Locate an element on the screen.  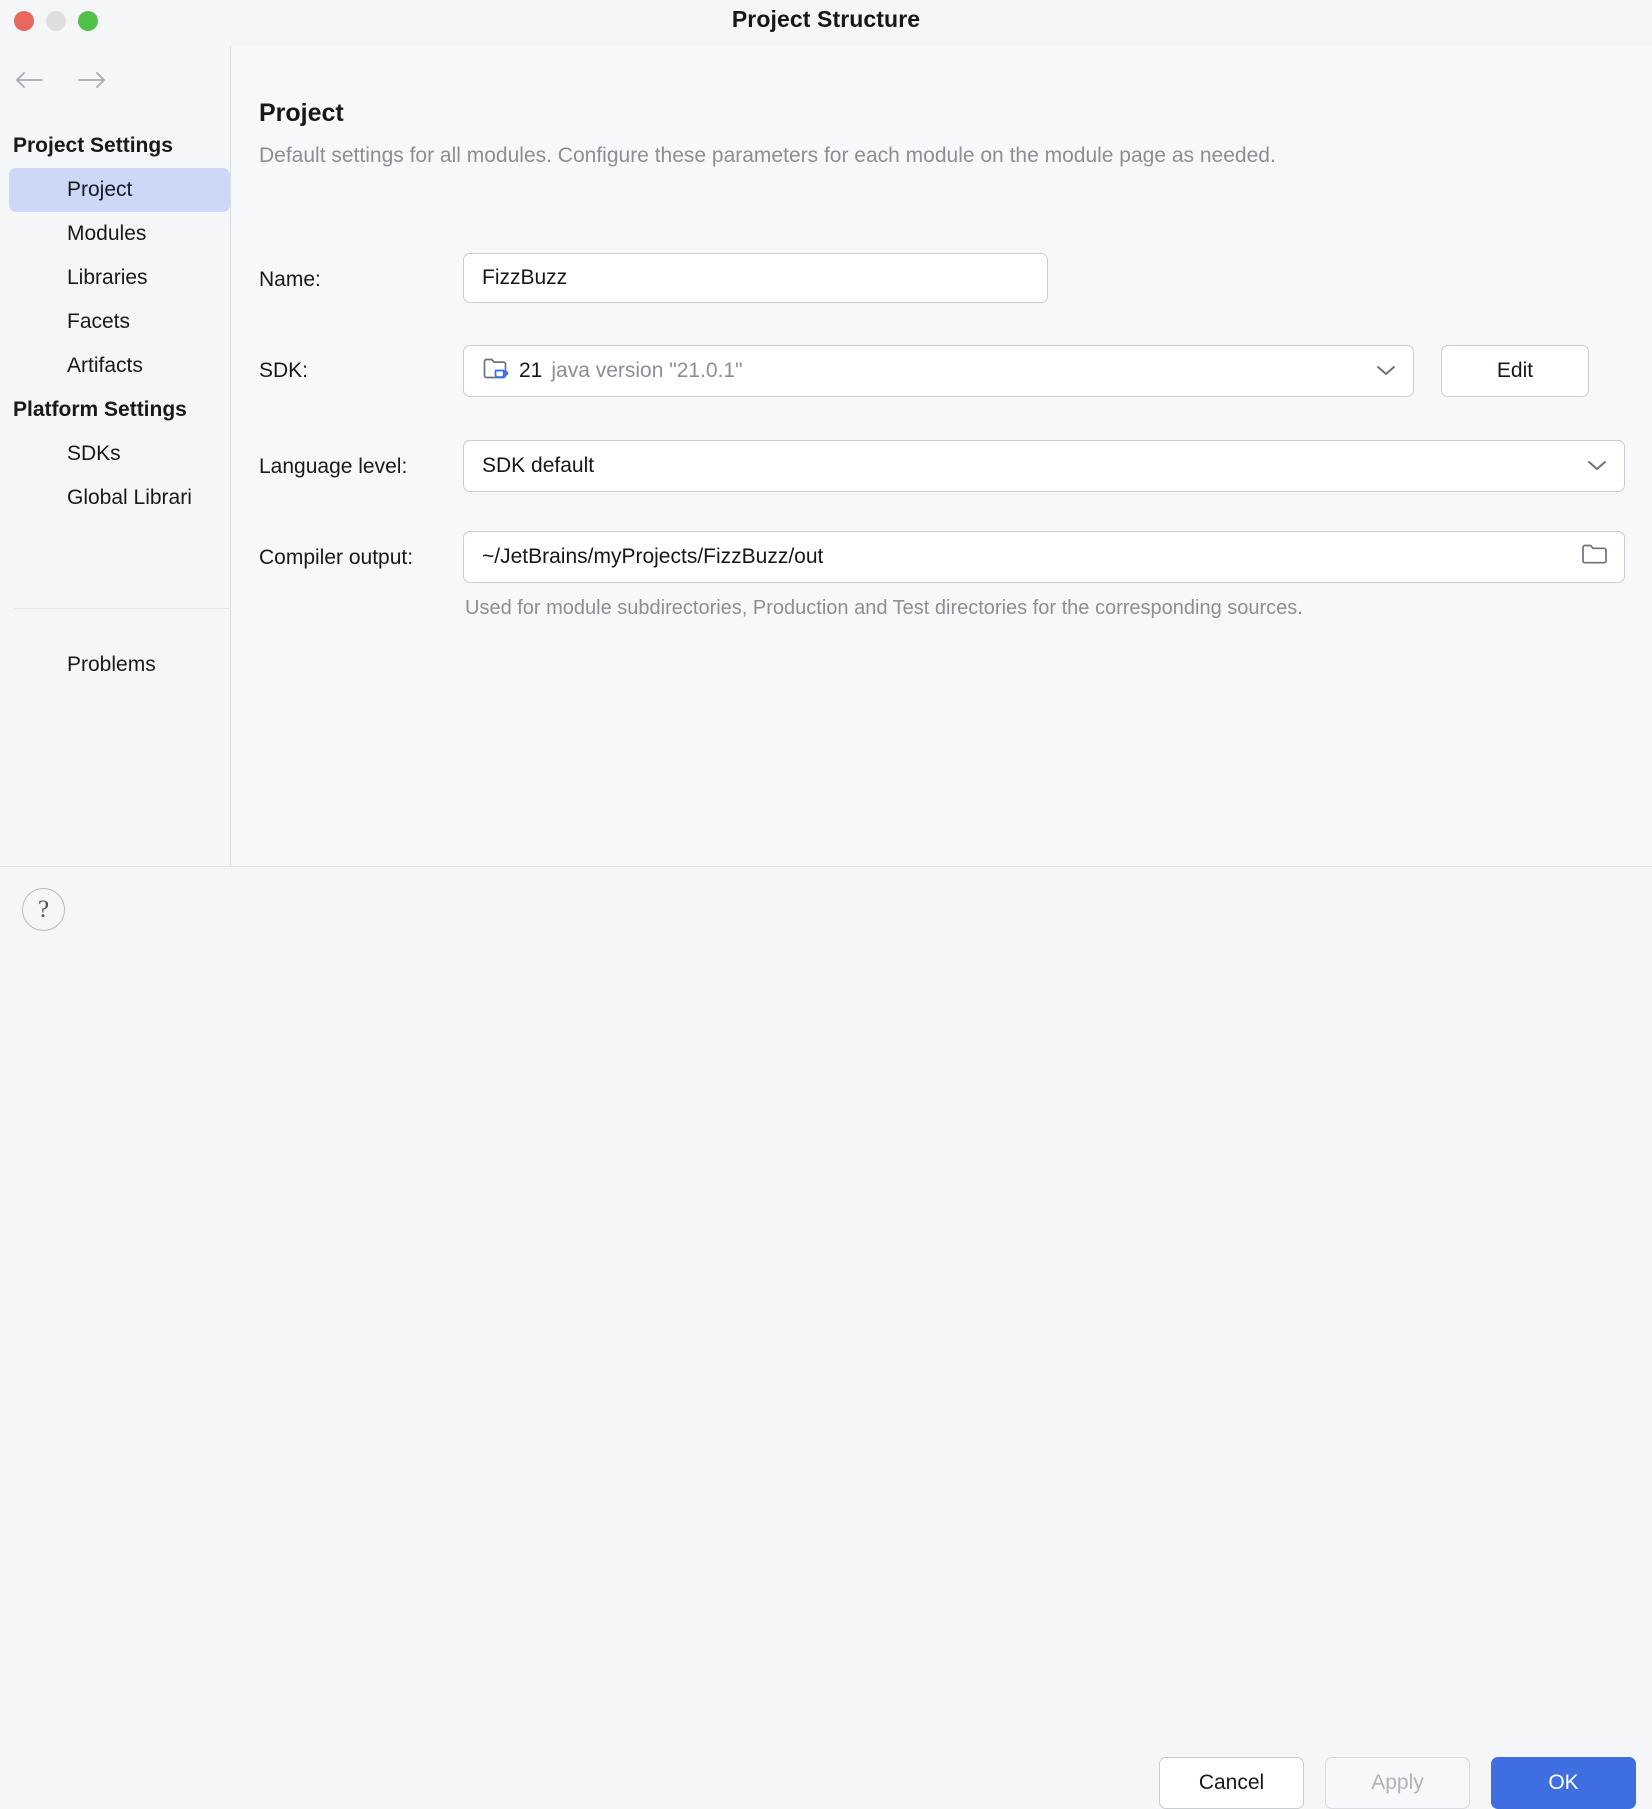
sidebar-item-libraries: Libraries is located at coordinates (115, 278).